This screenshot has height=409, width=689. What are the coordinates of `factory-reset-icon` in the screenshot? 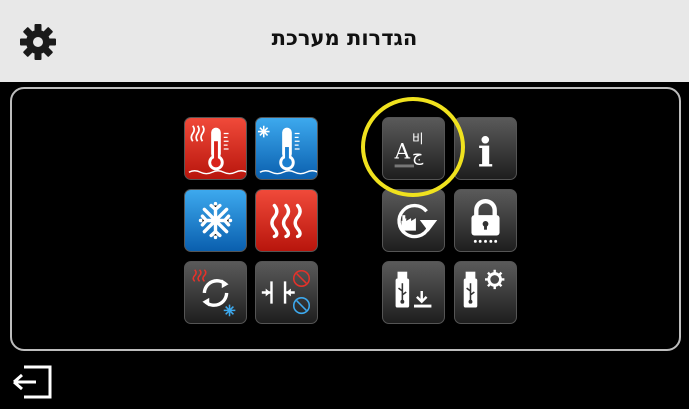 It's located at (417, 221).